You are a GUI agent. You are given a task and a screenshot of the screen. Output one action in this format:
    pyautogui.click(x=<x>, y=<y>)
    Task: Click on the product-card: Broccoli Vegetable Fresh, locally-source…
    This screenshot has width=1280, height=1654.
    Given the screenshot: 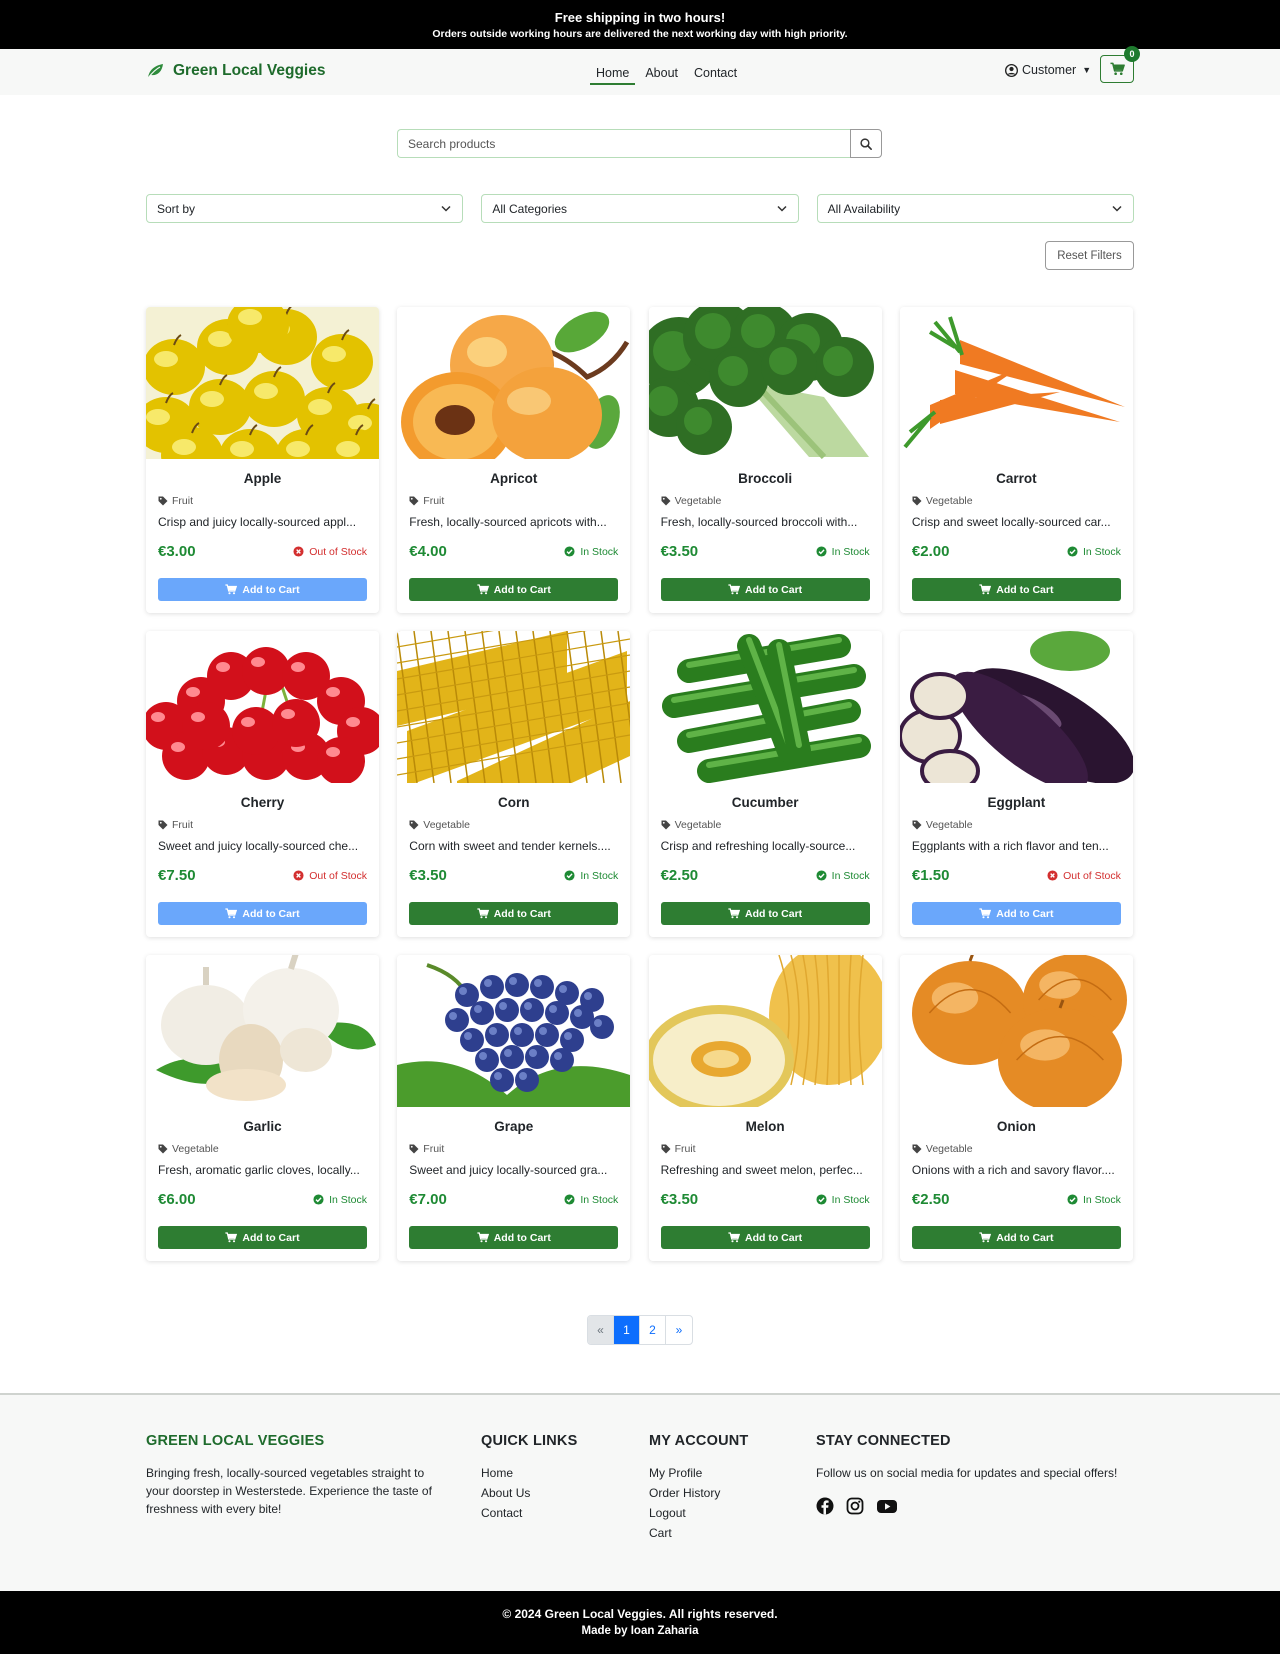 What is the action you would take?
    pyautogui.click(x=765, y=460)
    